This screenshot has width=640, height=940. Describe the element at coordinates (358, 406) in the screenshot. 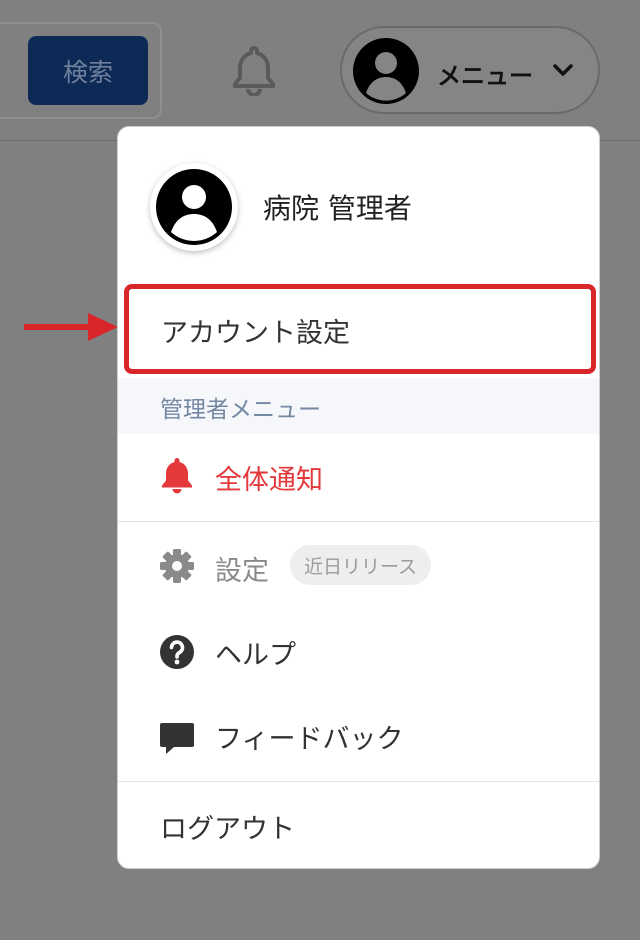

I see `admin-section-header: 管理者メニュー` at that location.